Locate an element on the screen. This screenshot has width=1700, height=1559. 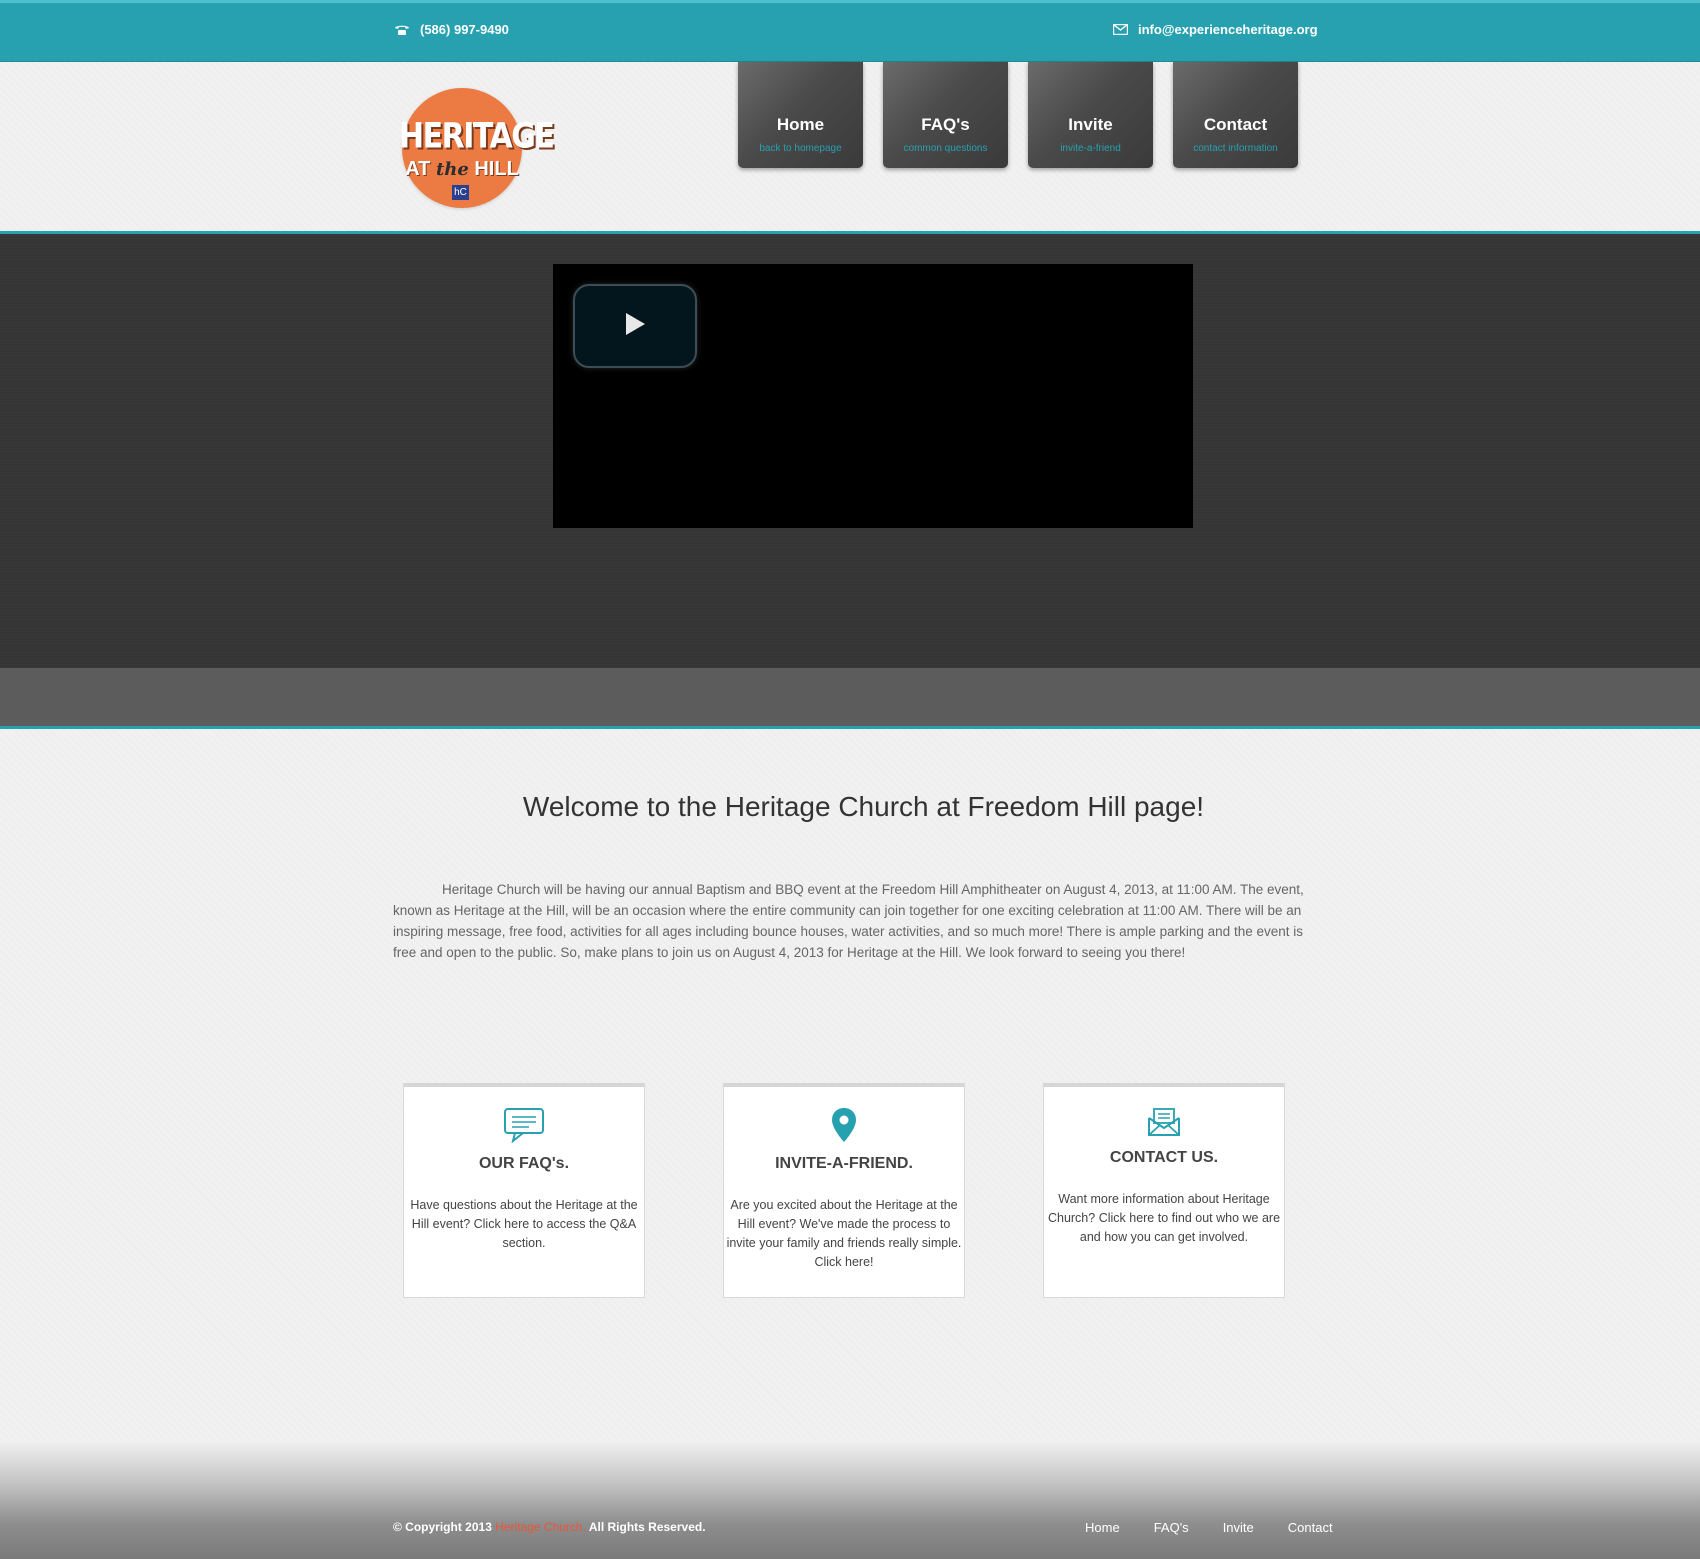
map-pin-icon is located at coordinates (844, 1125).